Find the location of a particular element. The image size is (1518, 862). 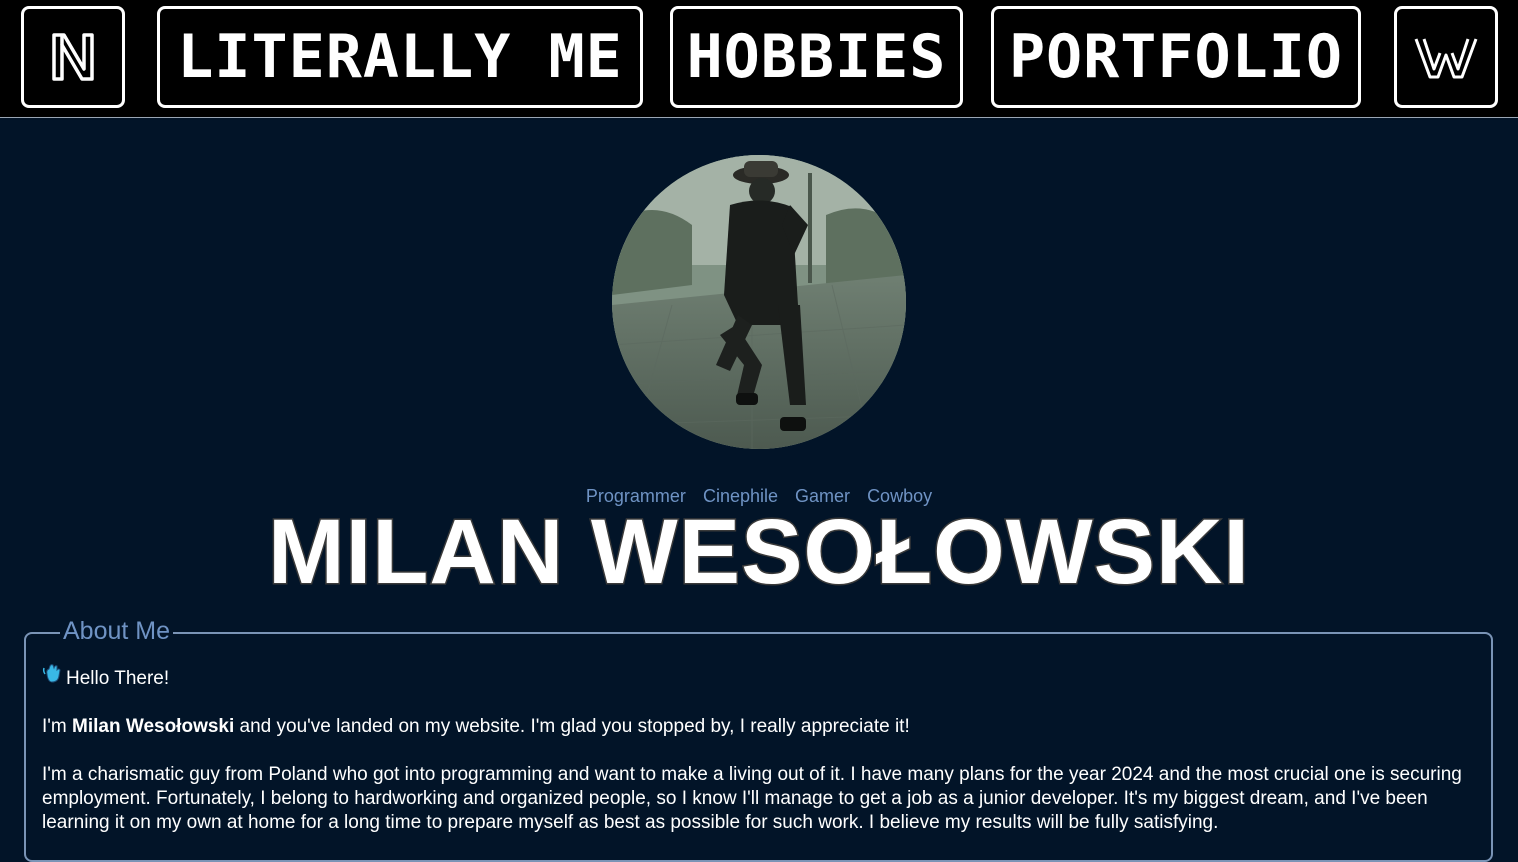

n-logo-icon is located at coordinates (73, 57).